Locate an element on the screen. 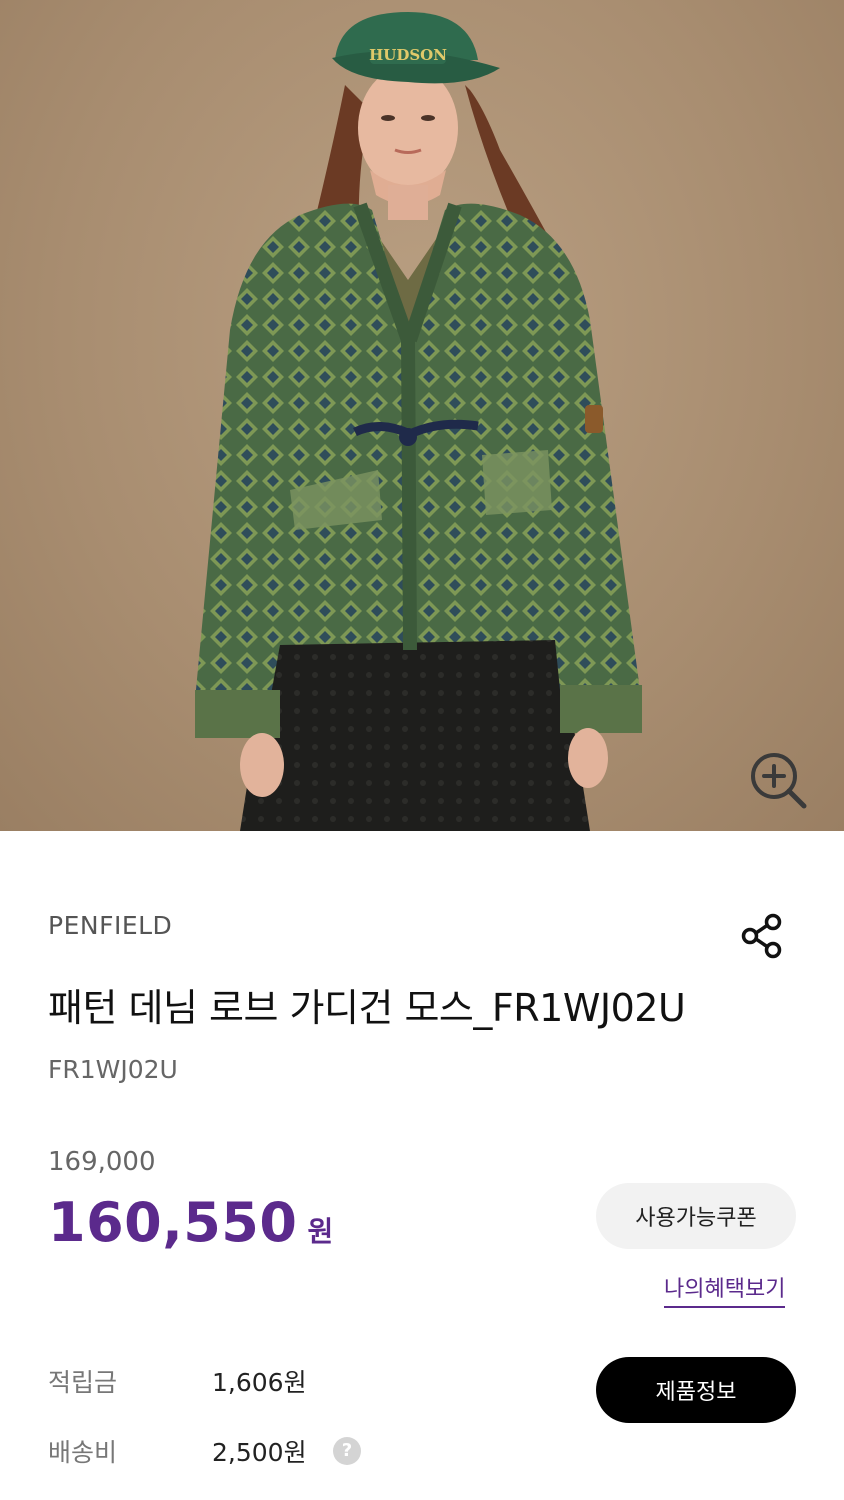 The image size is (844, 1500). share-button is located at coordinates (763, 936).